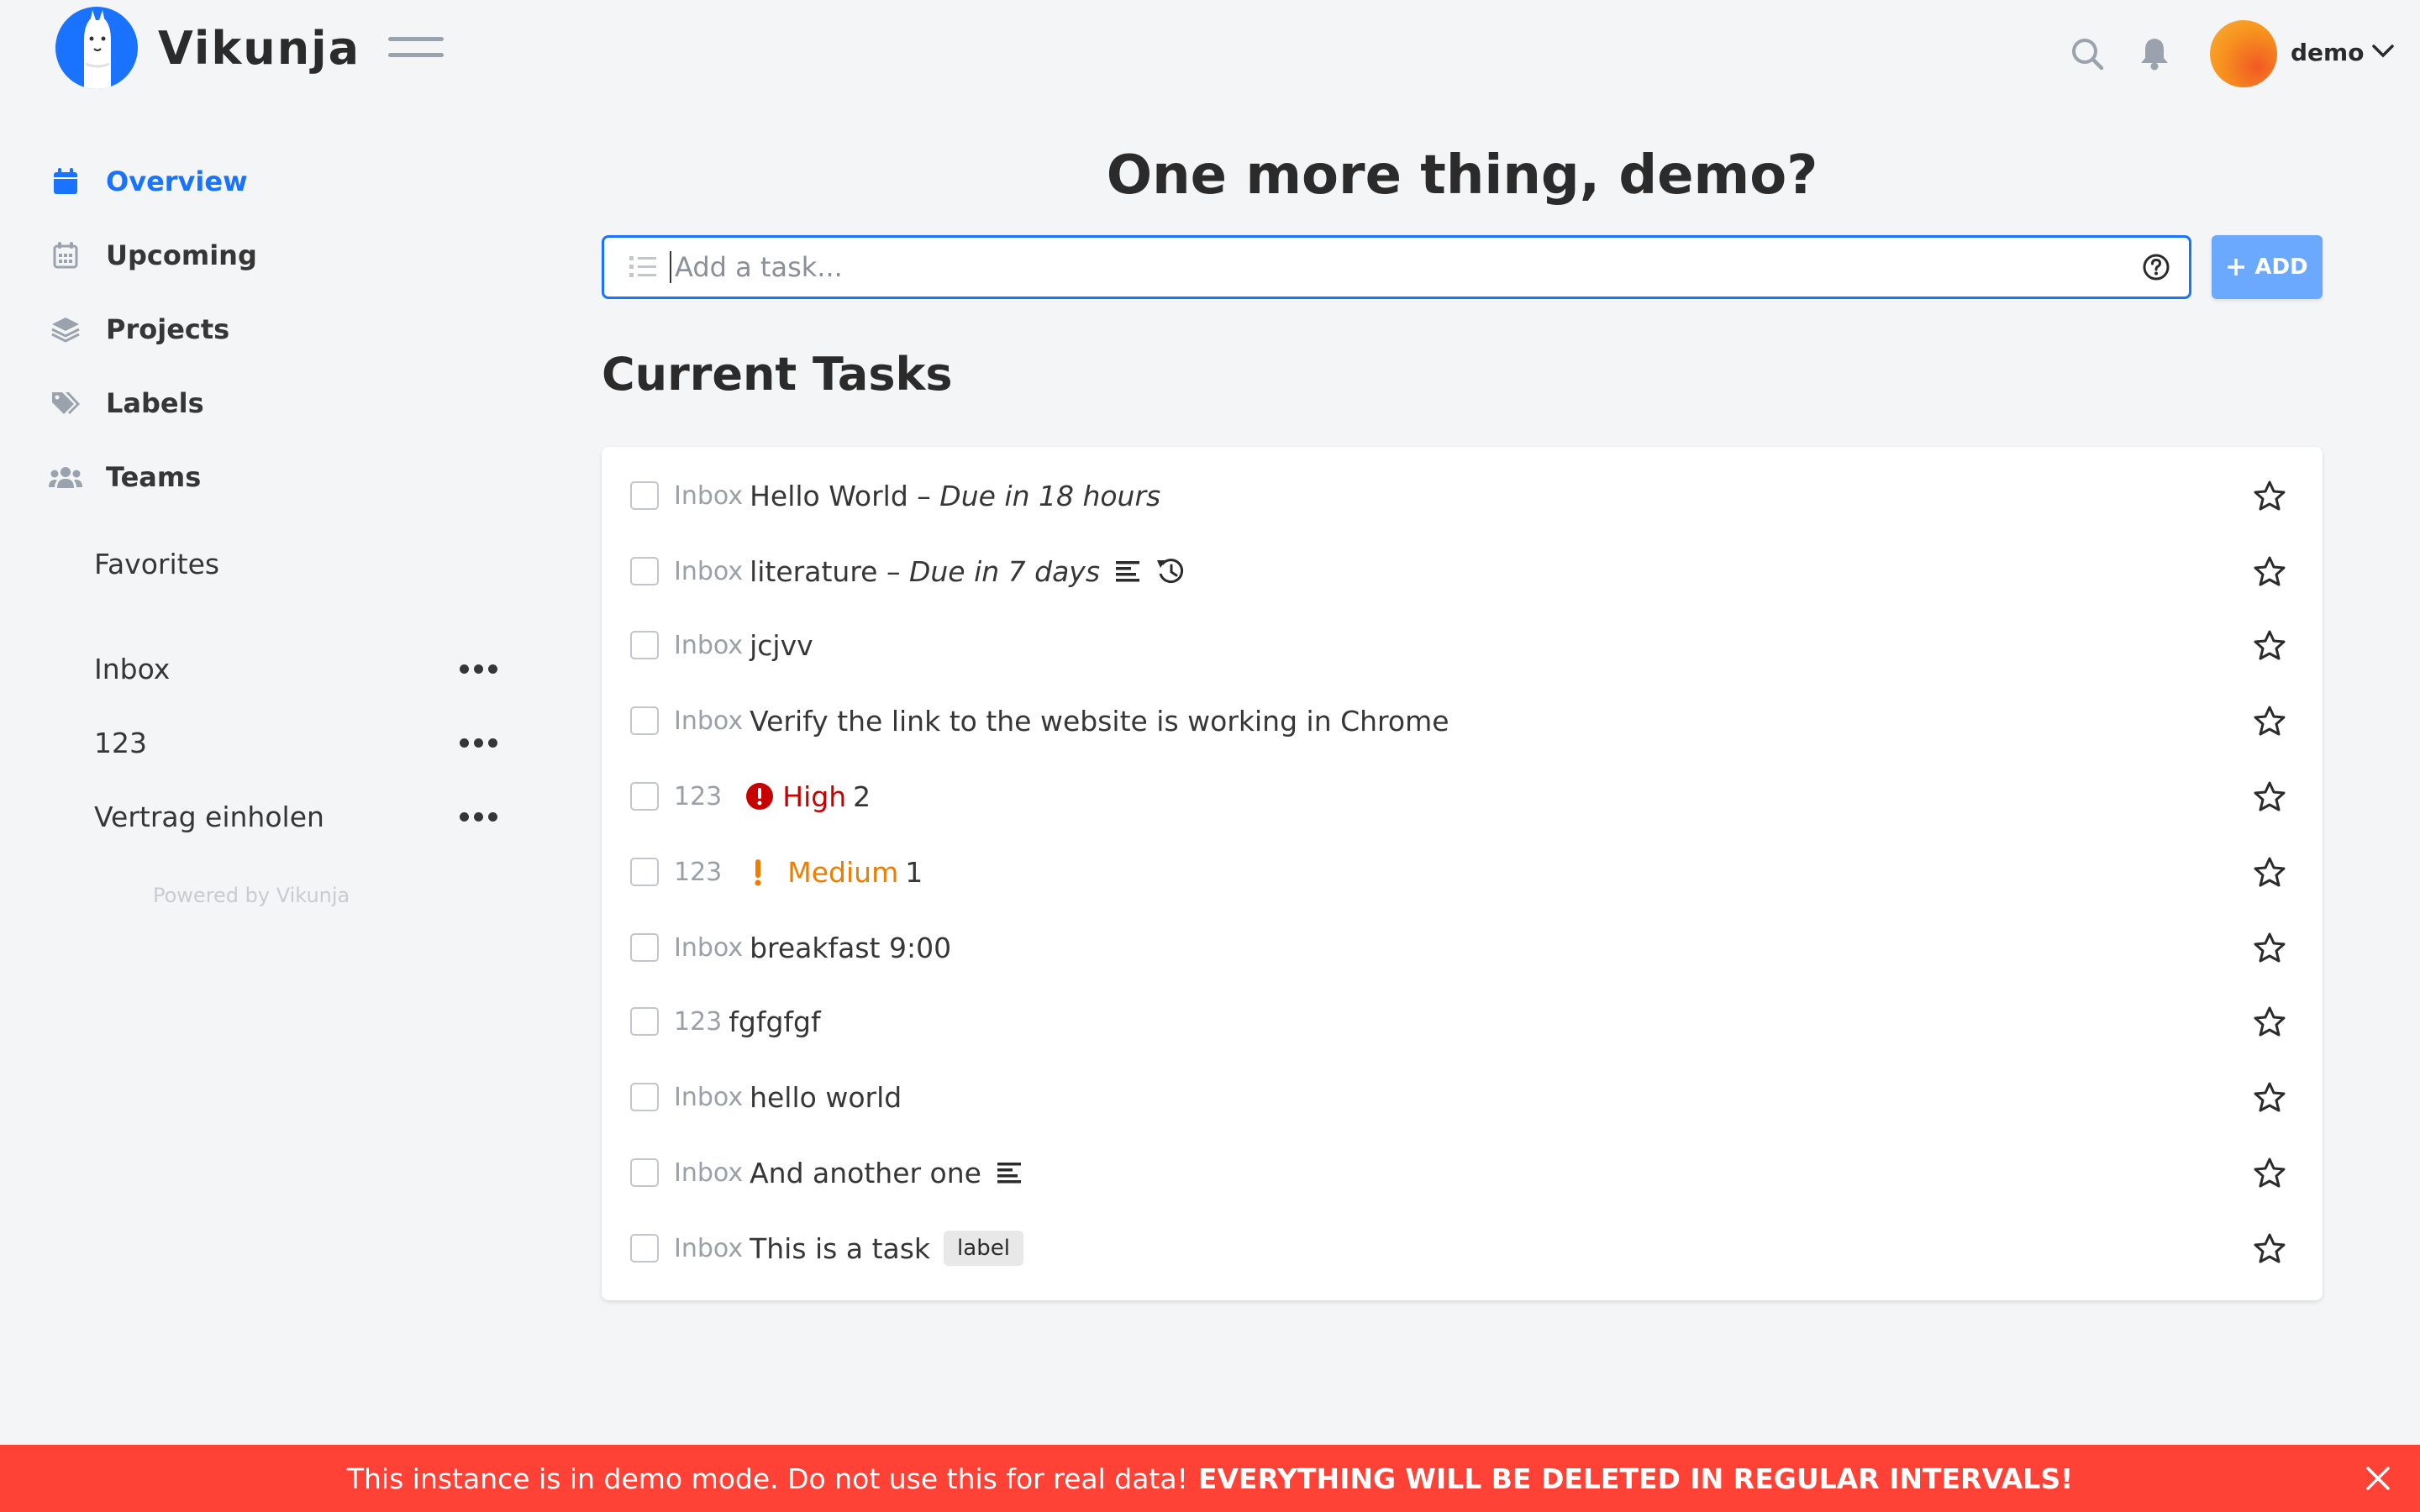  I want to click on sidebar-item-upcoming: Upcoming, so click(153, 255).